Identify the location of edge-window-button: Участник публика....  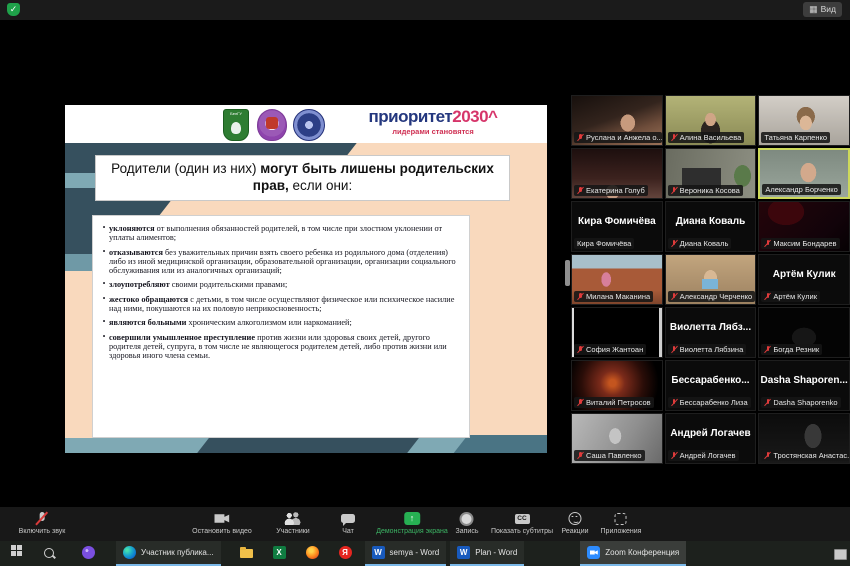
(168, 553).